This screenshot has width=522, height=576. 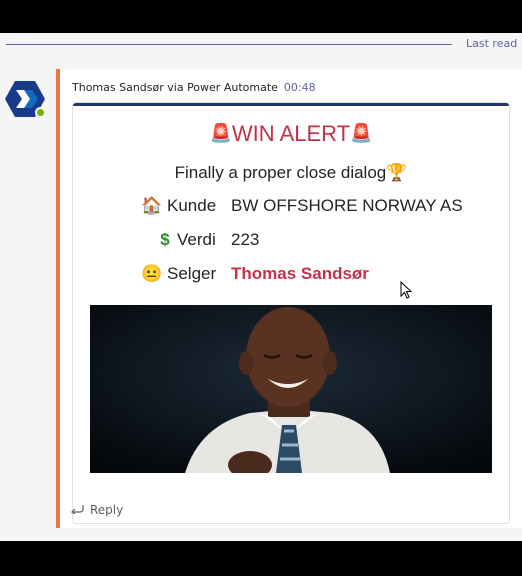 I want to click on sender-name: Thomas Sandsør via Power Automate, so click(x=175, y=87).